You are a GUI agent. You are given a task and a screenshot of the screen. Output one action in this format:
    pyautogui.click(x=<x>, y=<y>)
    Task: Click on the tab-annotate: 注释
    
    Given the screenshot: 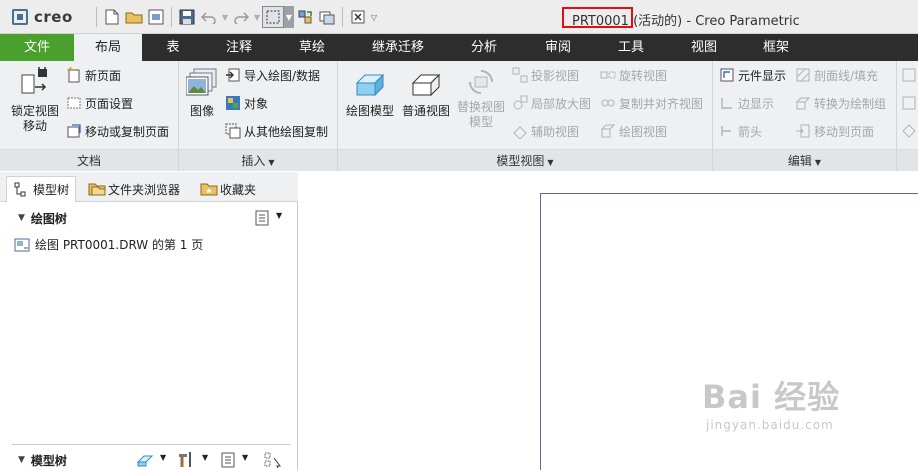 What is the action you would take?
    pyautogui.click(x=239, y=47)
    